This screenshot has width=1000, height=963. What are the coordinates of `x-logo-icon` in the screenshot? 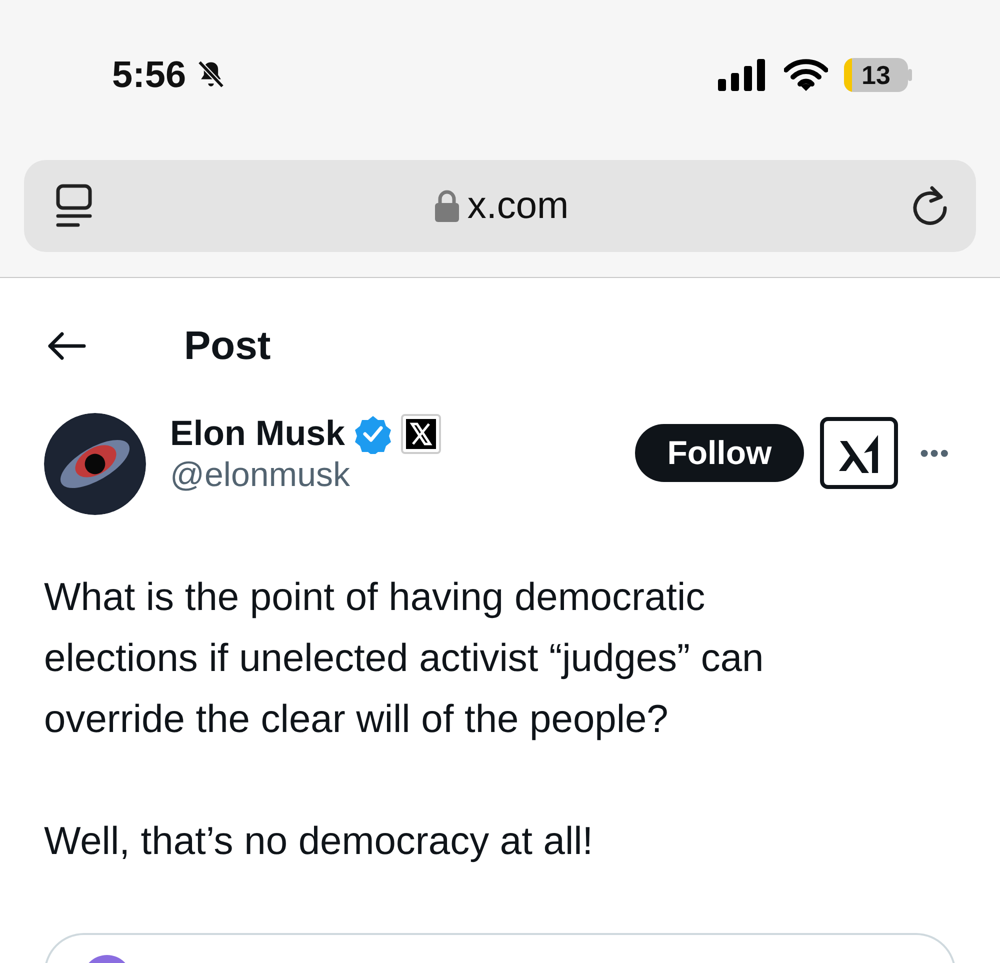 It's located at (421, 434).